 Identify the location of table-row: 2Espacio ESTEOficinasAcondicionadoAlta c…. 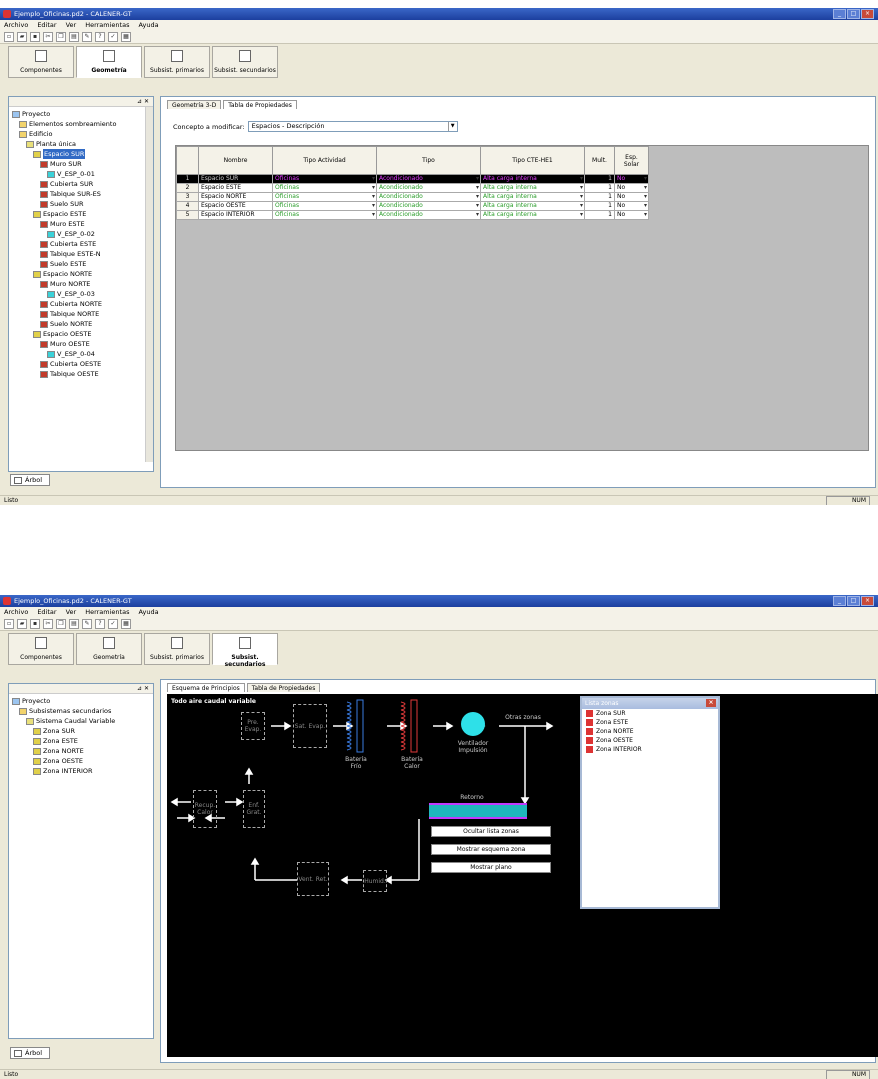
(412, 188).